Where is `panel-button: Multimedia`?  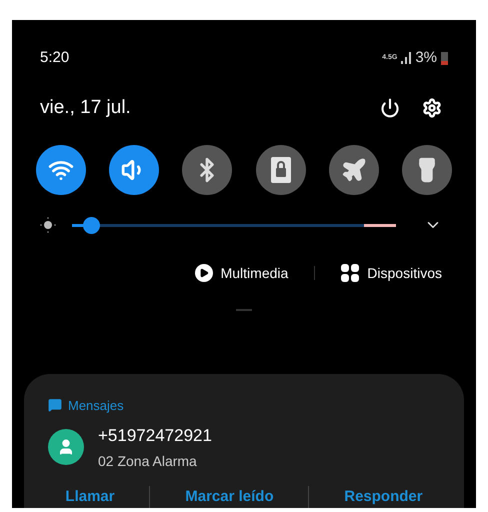 panel-button: Multimedia is located at coordinates (241, 273).